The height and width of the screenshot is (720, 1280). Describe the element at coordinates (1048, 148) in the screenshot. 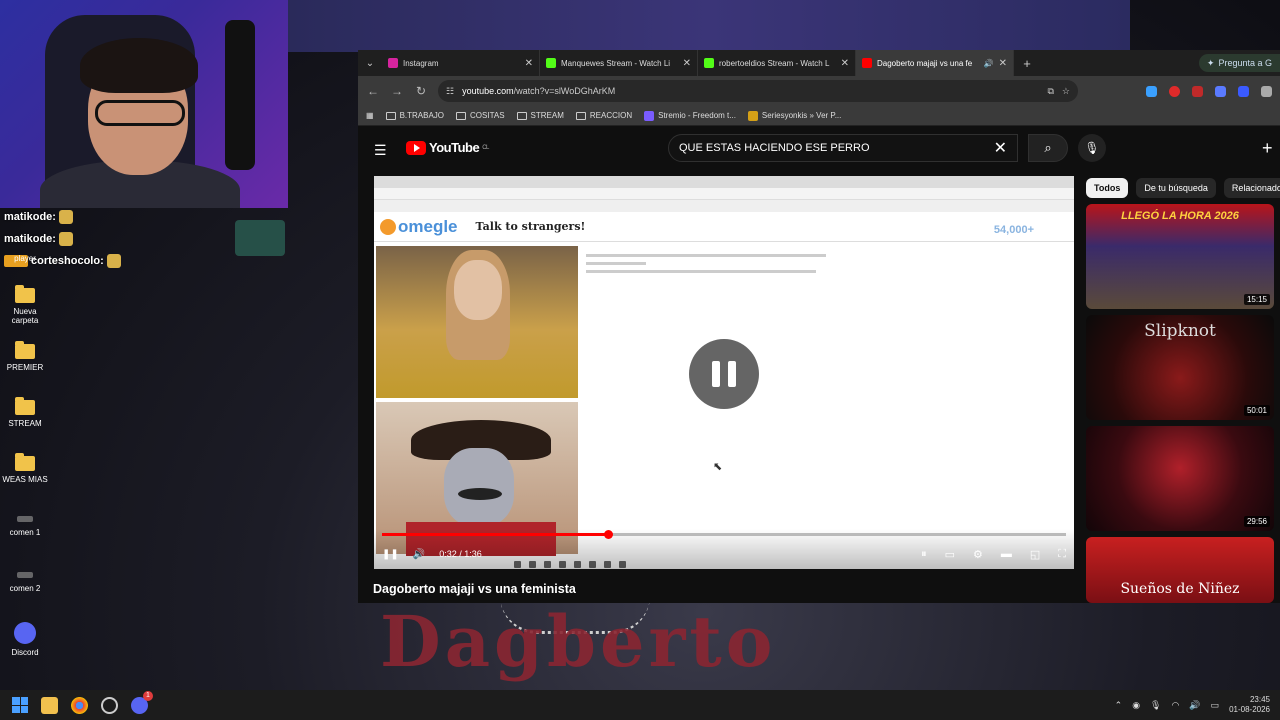

I see `search-button: ⌕` at that location.